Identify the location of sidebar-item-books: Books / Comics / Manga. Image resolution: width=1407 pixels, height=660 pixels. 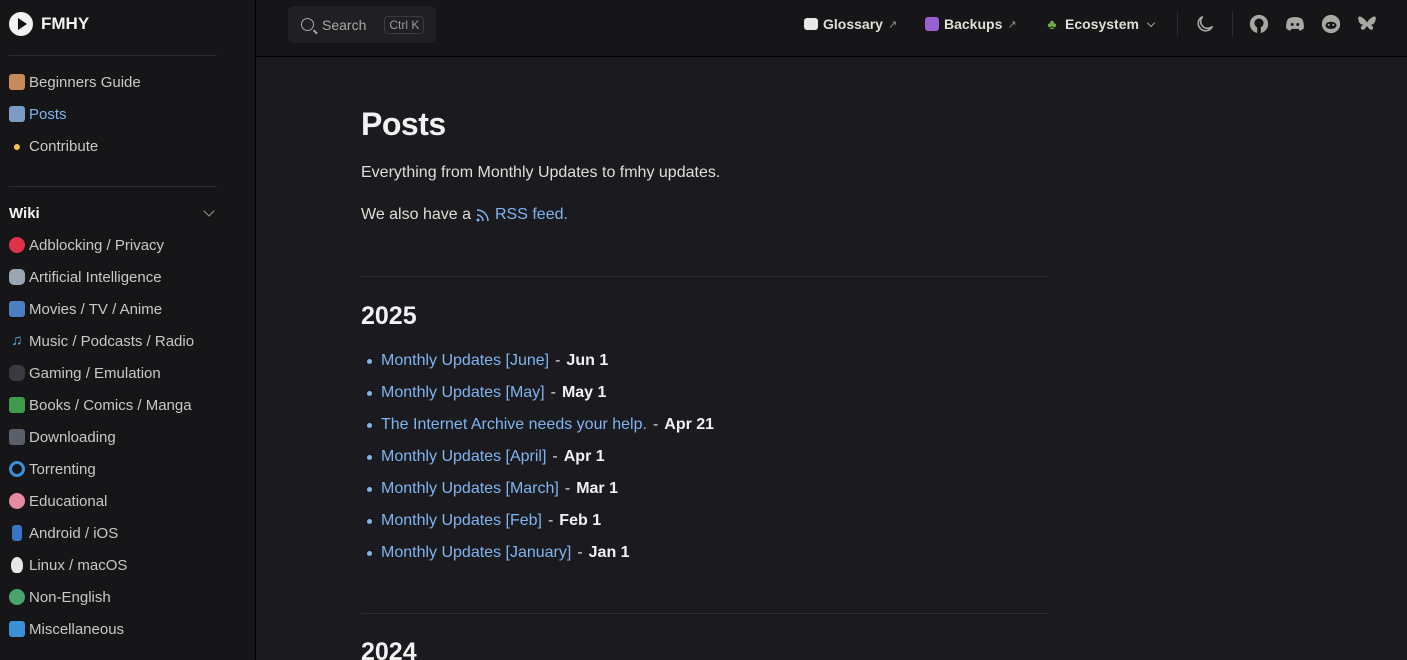
(100, 405).